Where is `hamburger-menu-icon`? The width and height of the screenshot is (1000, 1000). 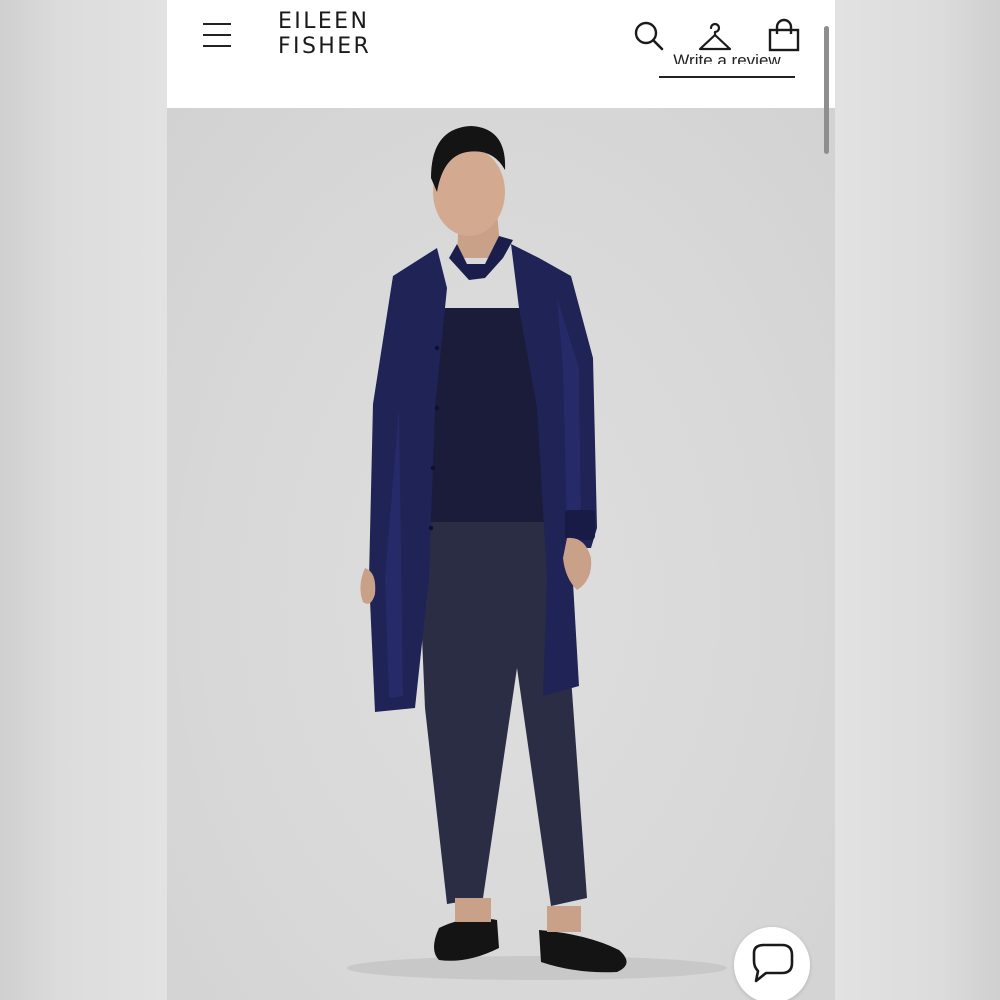 hamburger-menu-icon is located at coordinates (217, 24).